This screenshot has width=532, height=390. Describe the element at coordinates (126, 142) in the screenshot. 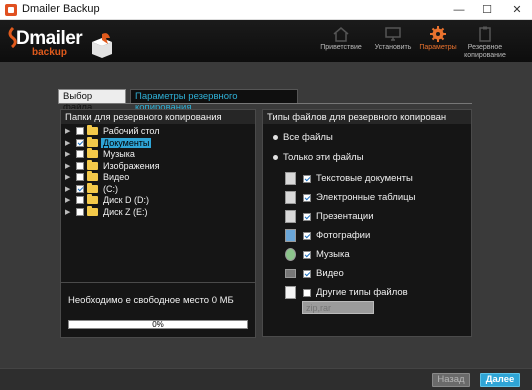

I see `folder-name: Документы` at that location.